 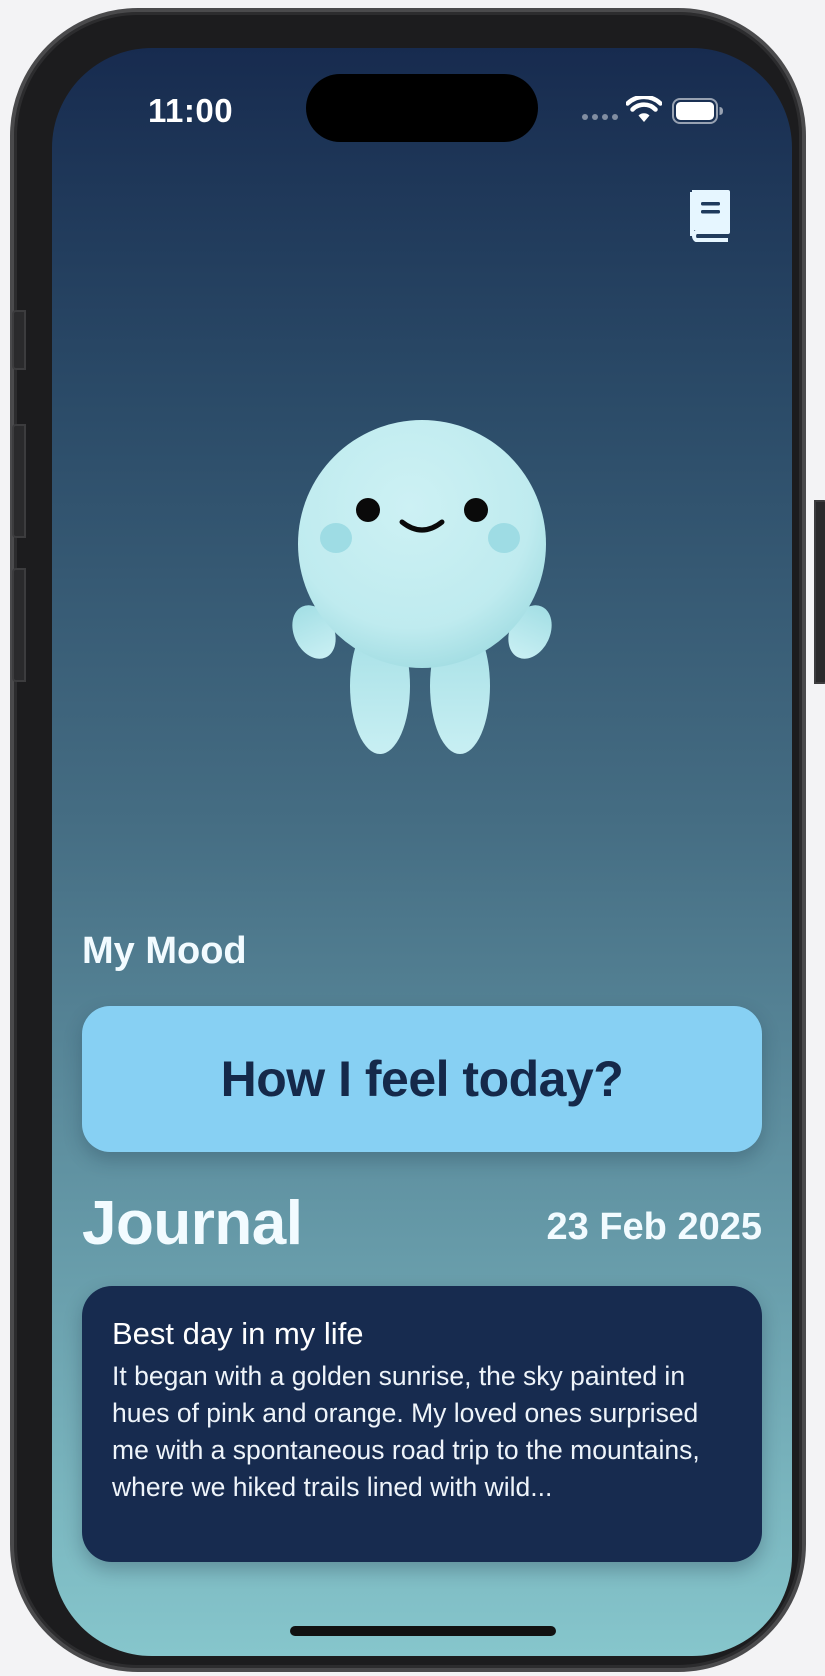 I want to click on my-mood-title: My Mood, so click(x=164, y=951).